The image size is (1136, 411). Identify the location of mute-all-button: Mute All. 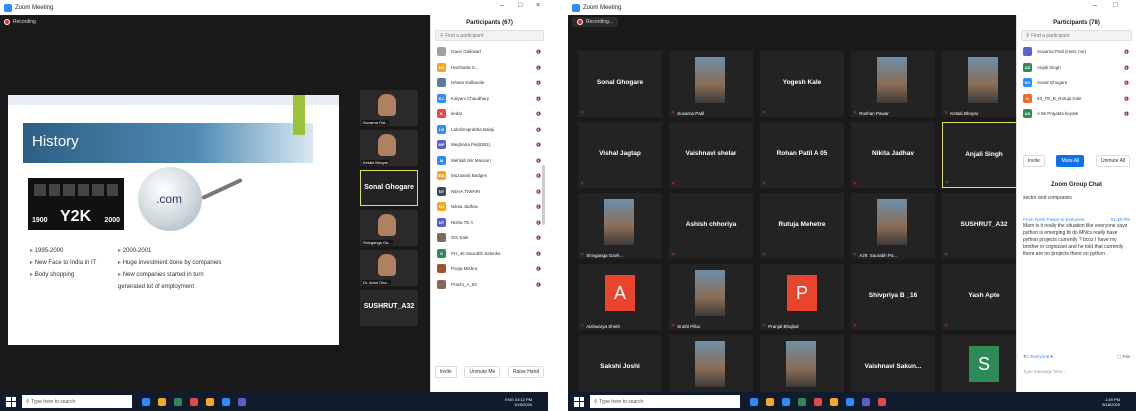
(1070, 161).